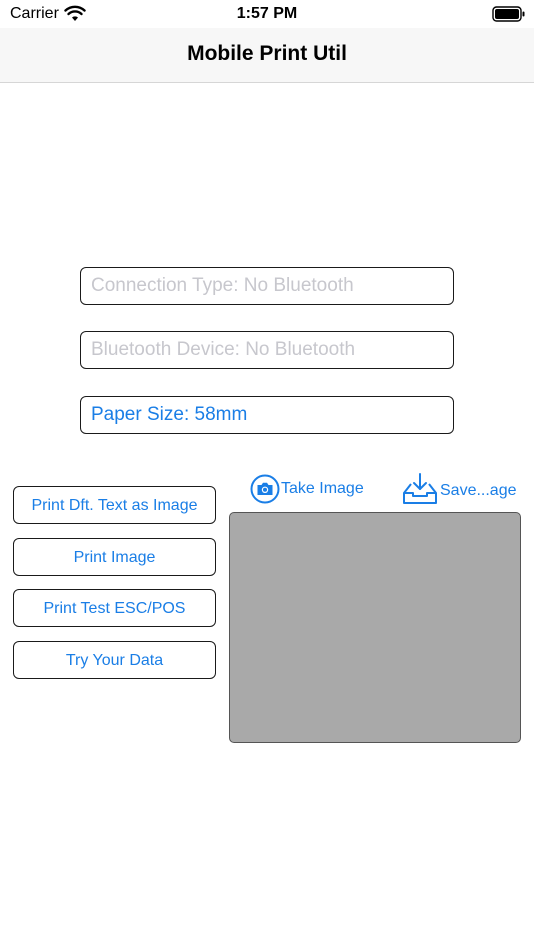 This screenshot has height=950, width=534. What do you see at coordinates (267, 286) in the screenshot?
I see `connection-type-field: Connection Type: No Bluetooth` at bounding box center [267, 286].